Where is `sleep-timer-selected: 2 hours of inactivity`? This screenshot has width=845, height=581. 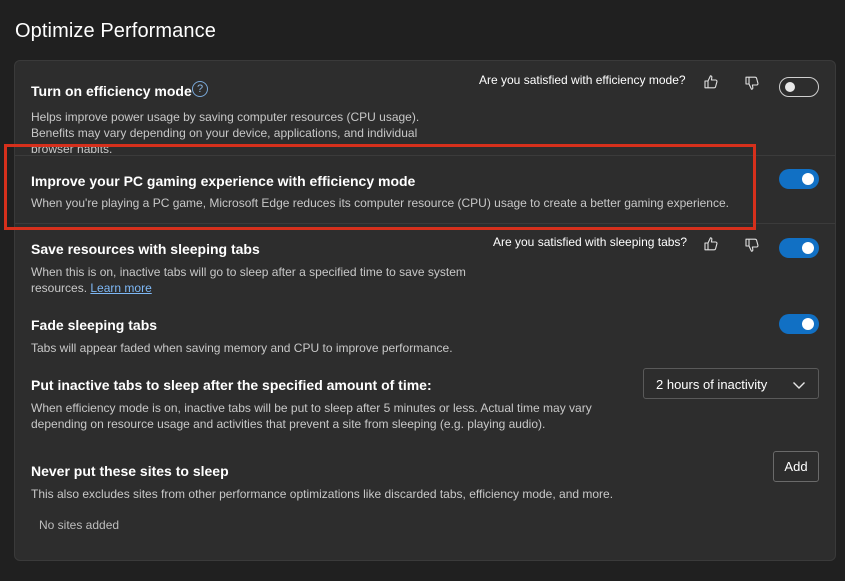 sleep-timer-selected: 2 hours of inactivity is located at coordinates (712, 384).